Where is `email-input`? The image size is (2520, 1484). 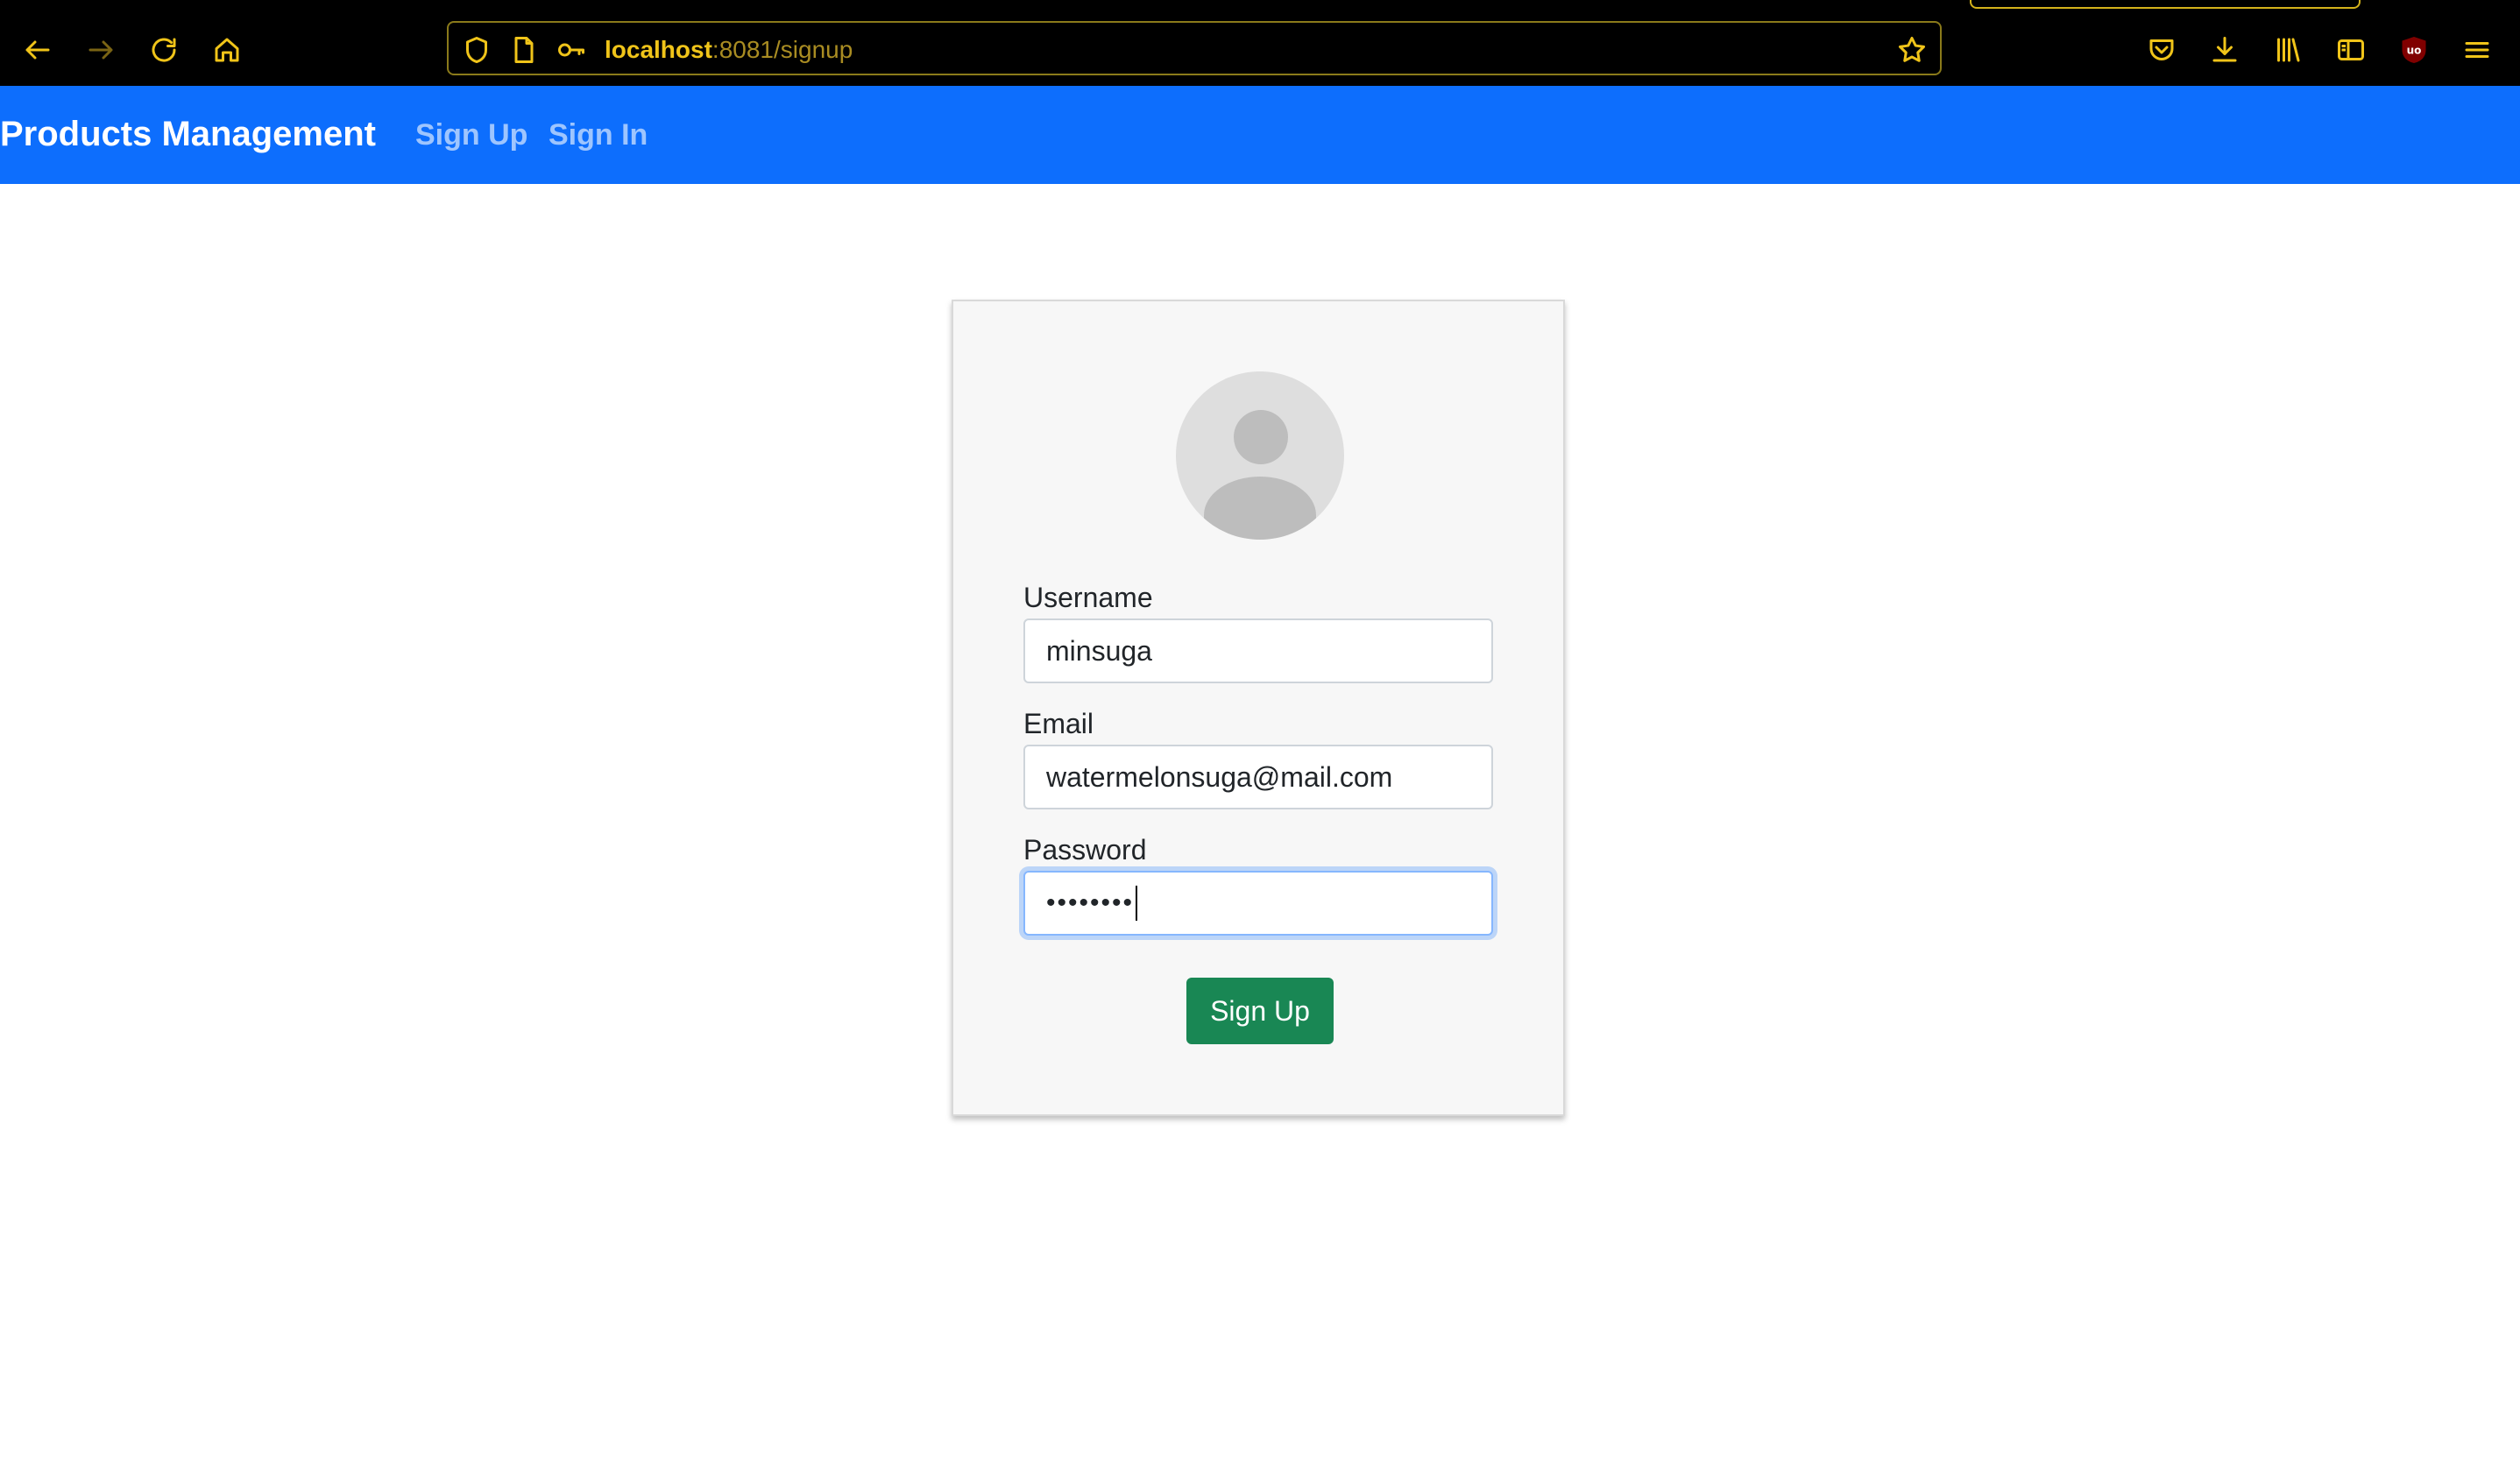
email-input is located at coordinates (1258, 777).